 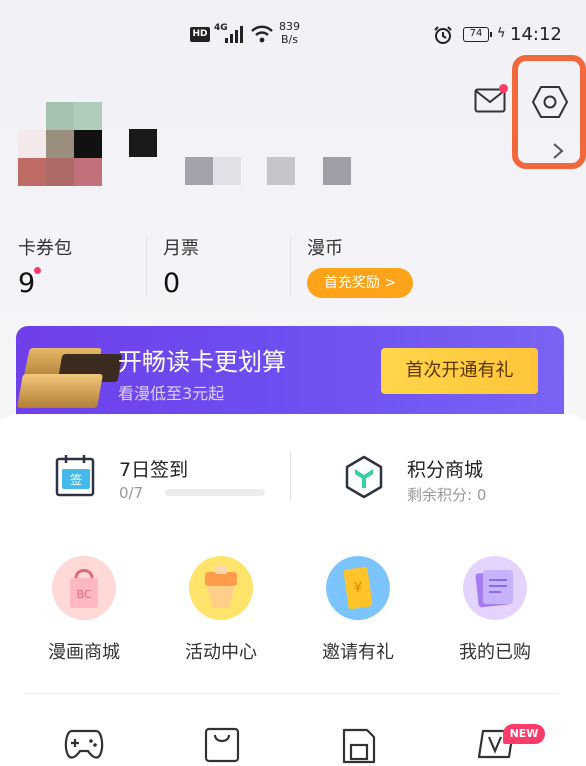 I want to click on points-shop-title: 积分商城, so click(x=445, y=468).